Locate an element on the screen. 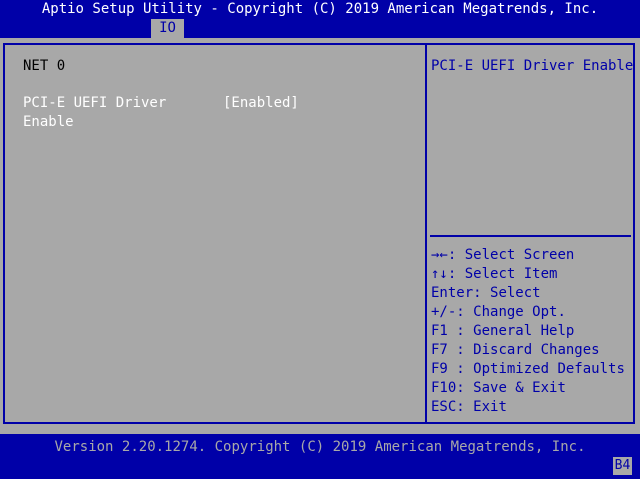  help-action: General Help is located at coordinates (524, 331).